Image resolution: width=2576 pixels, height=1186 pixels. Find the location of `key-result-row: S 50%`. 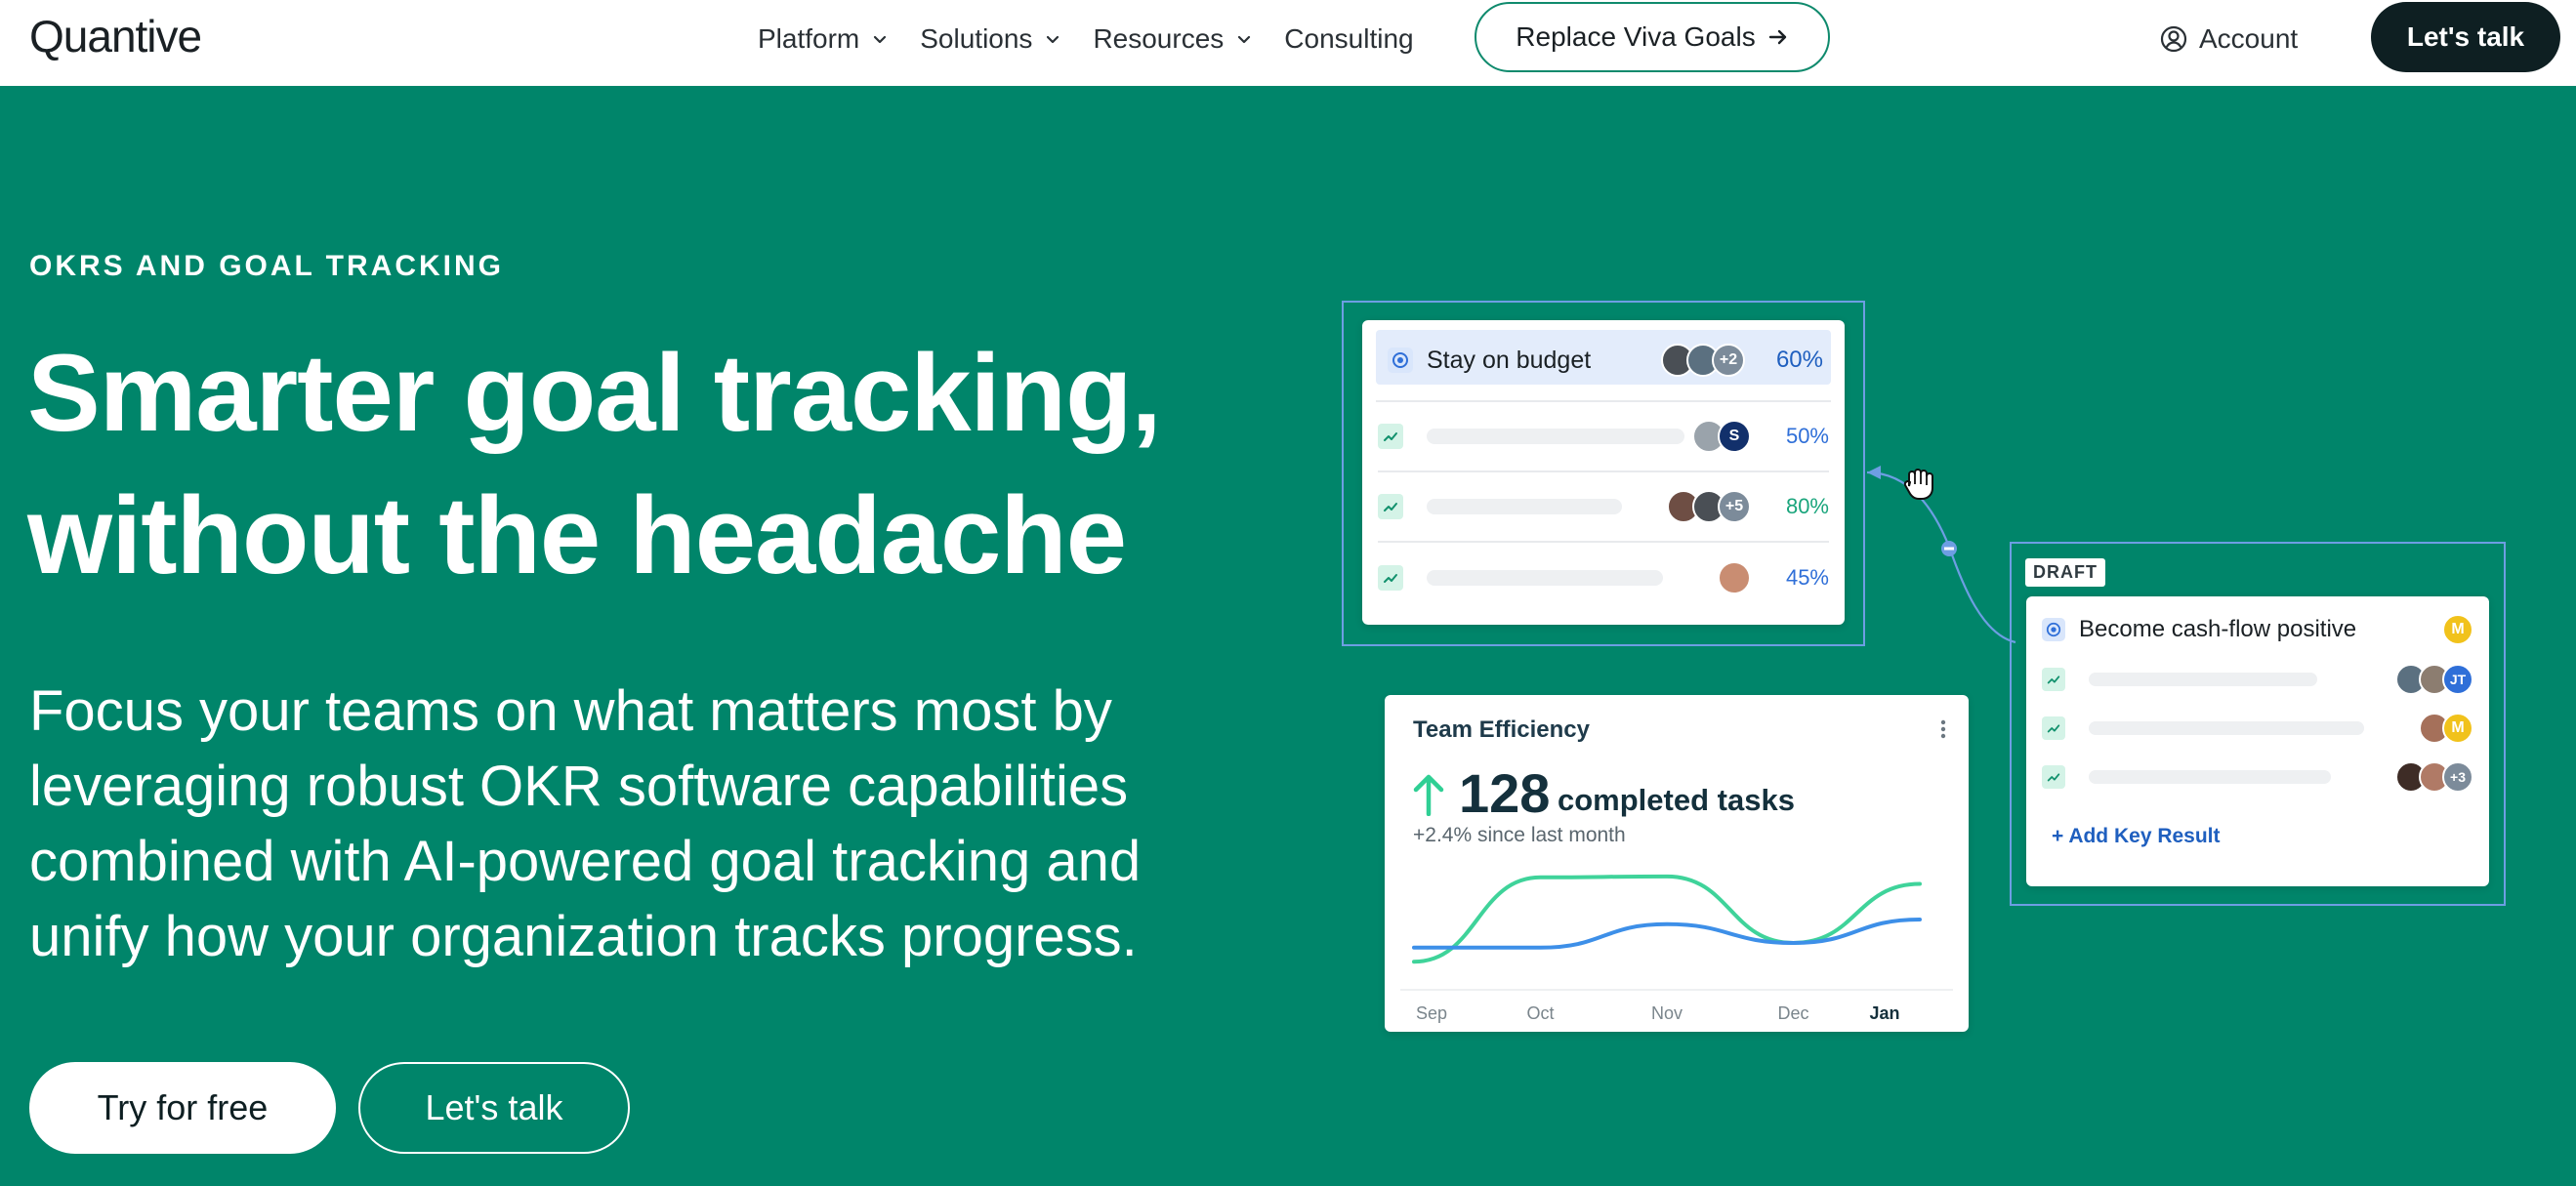

key-result-row: S 50% is located at coordinates (1603, 437).